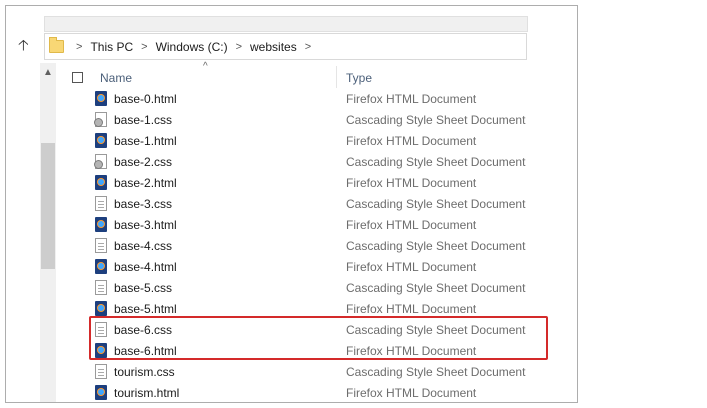  What do you see at coordinates (318, 338) in the screenshot?
I see `highlight-annotation-box` at bounding box center [318, 338].